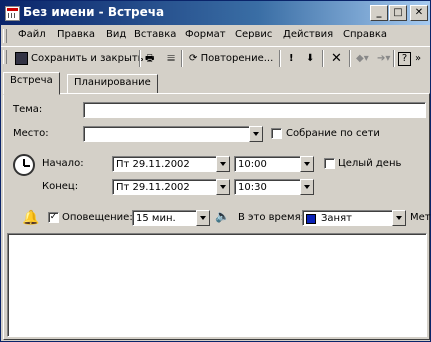  What do you see at coordinates (418, 58) in the screenshot?
I see `toolbar-overflow-icon: »` at bounding box center [418, 58].